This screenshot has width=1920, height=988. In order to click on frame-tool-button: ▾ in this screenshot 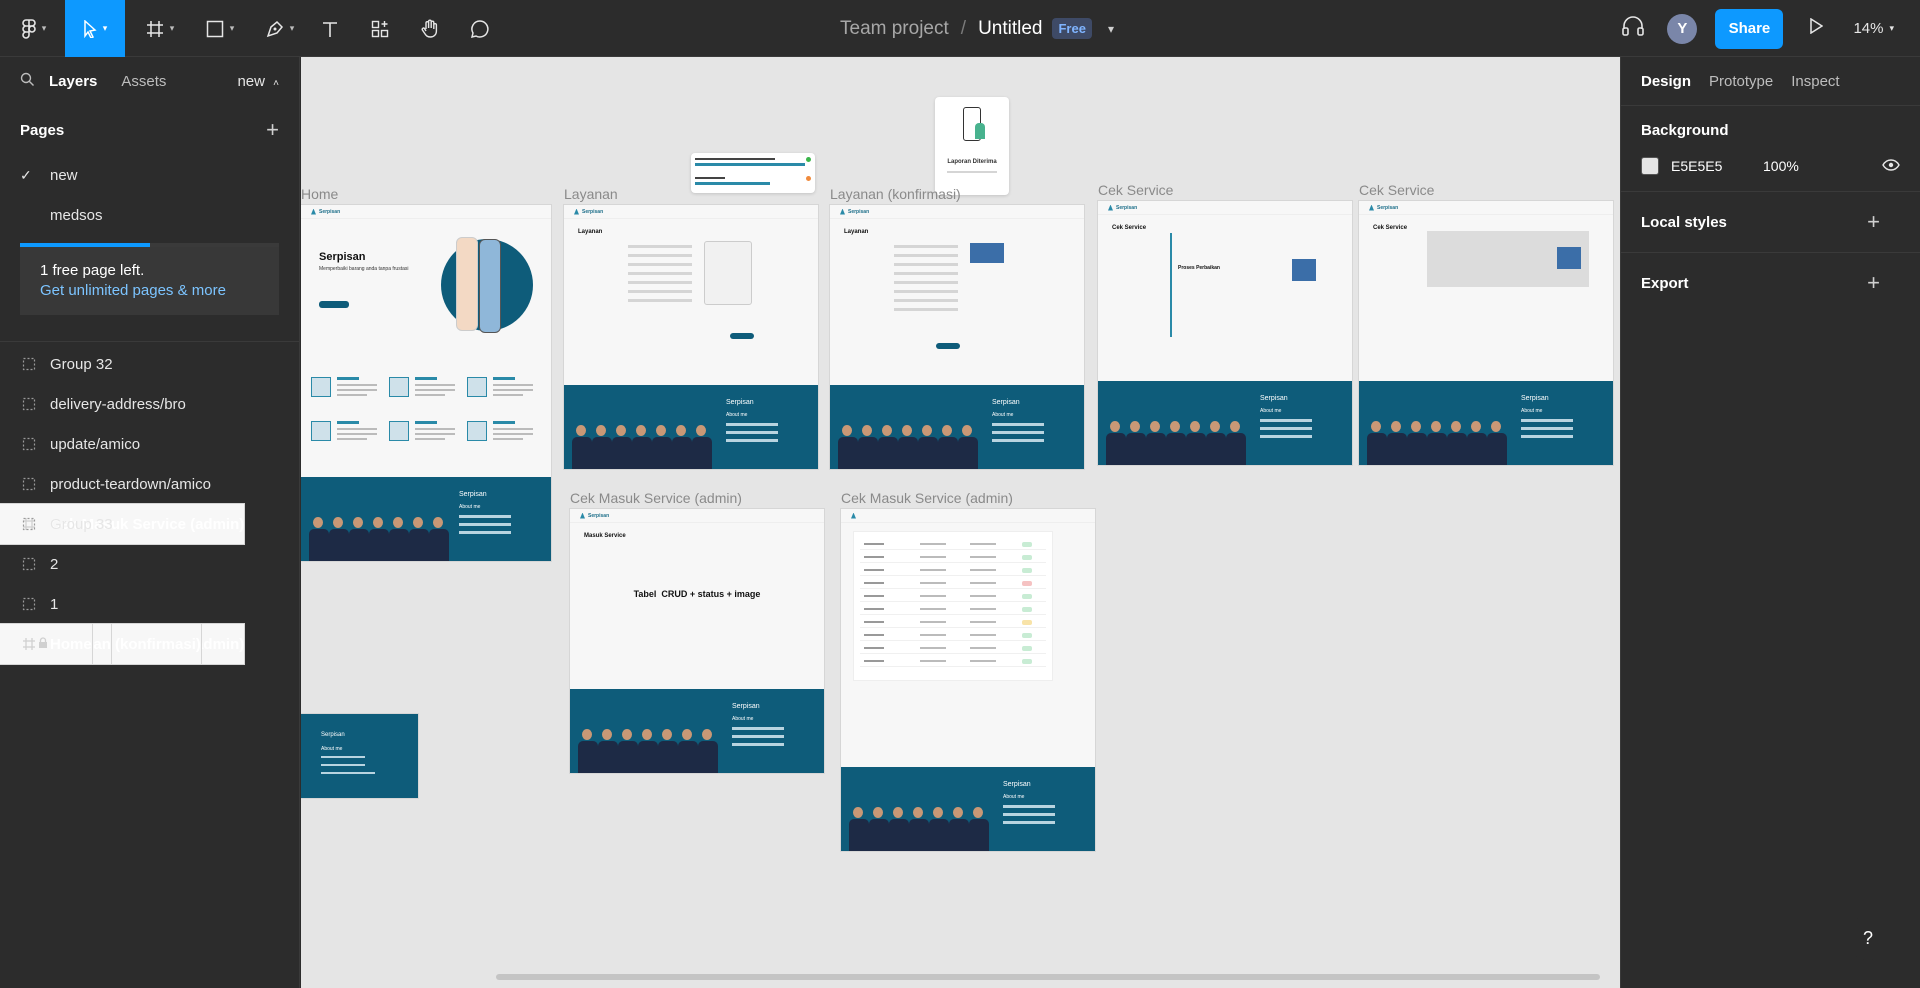, I will do `click(160, 28)`.